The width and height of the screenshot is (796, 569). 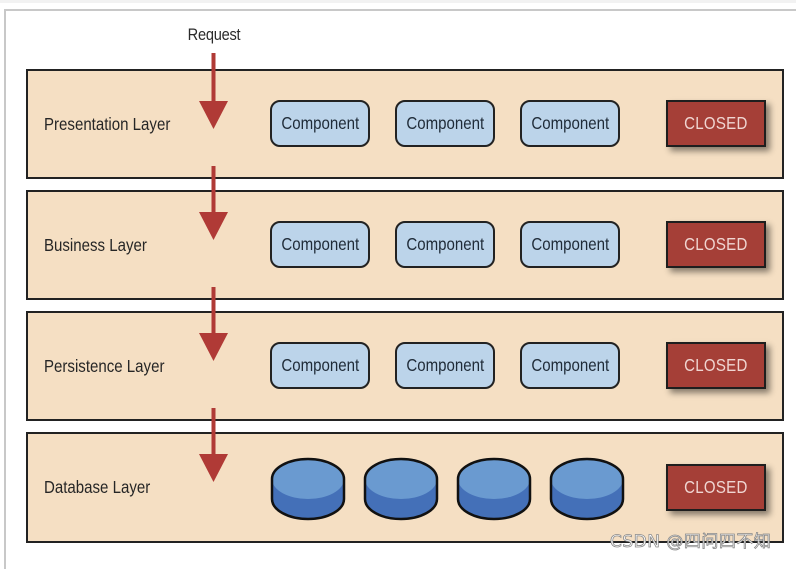 What do you see at coordinates (691, 542) in the screenshot?
I see `watermark: CSDN @四问四不知` at bounding box center [691, 542].